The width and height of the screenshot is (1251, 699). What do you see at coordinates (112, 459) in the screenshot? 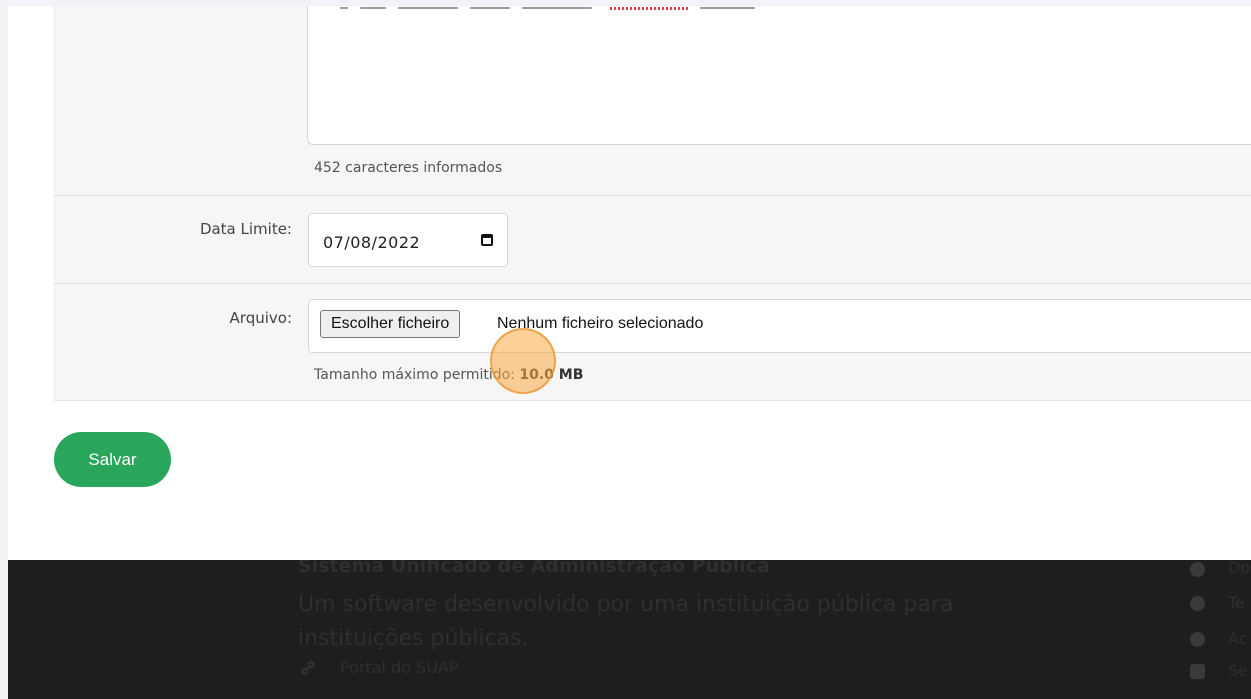
I see `save-button: Salvar` at bounding box center [112, 459].